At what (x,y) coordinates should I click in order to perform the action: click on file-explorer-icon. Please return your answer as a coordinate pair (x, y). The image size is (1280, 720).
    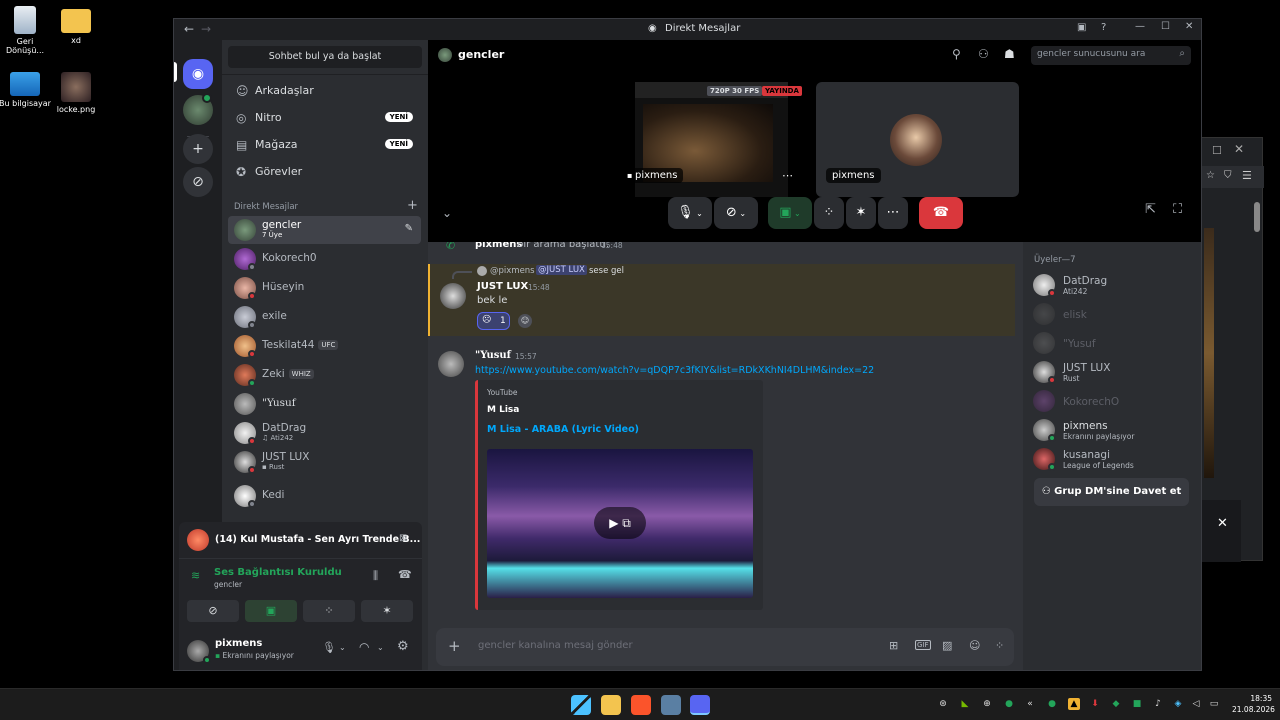
    Looking at the image, I should click on (611, 705).